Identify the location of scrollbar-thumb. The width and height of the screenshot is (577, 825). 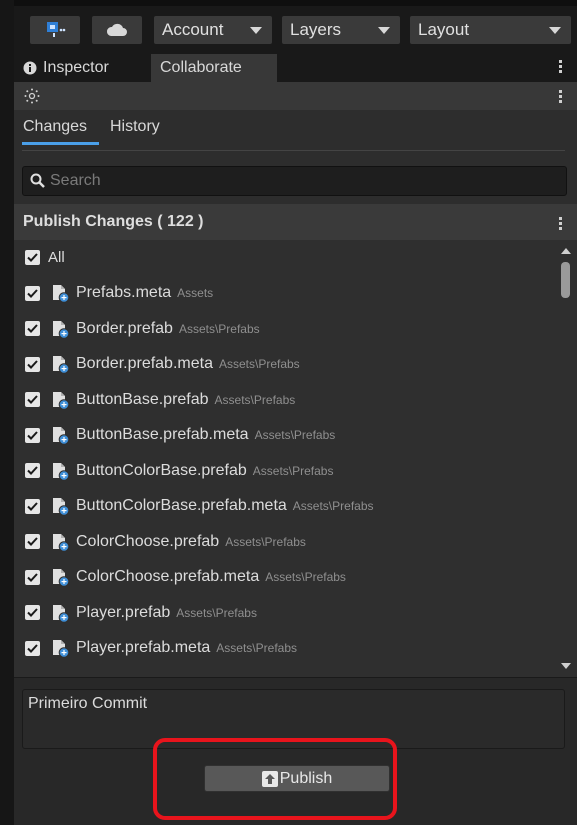
(565, 280).